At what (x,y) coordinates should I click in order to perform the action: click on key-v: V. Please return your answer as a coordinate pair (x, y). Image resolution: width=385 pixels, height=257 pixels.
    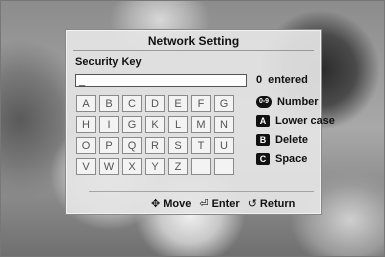
    Looking at the image, I should click on (86, 166).